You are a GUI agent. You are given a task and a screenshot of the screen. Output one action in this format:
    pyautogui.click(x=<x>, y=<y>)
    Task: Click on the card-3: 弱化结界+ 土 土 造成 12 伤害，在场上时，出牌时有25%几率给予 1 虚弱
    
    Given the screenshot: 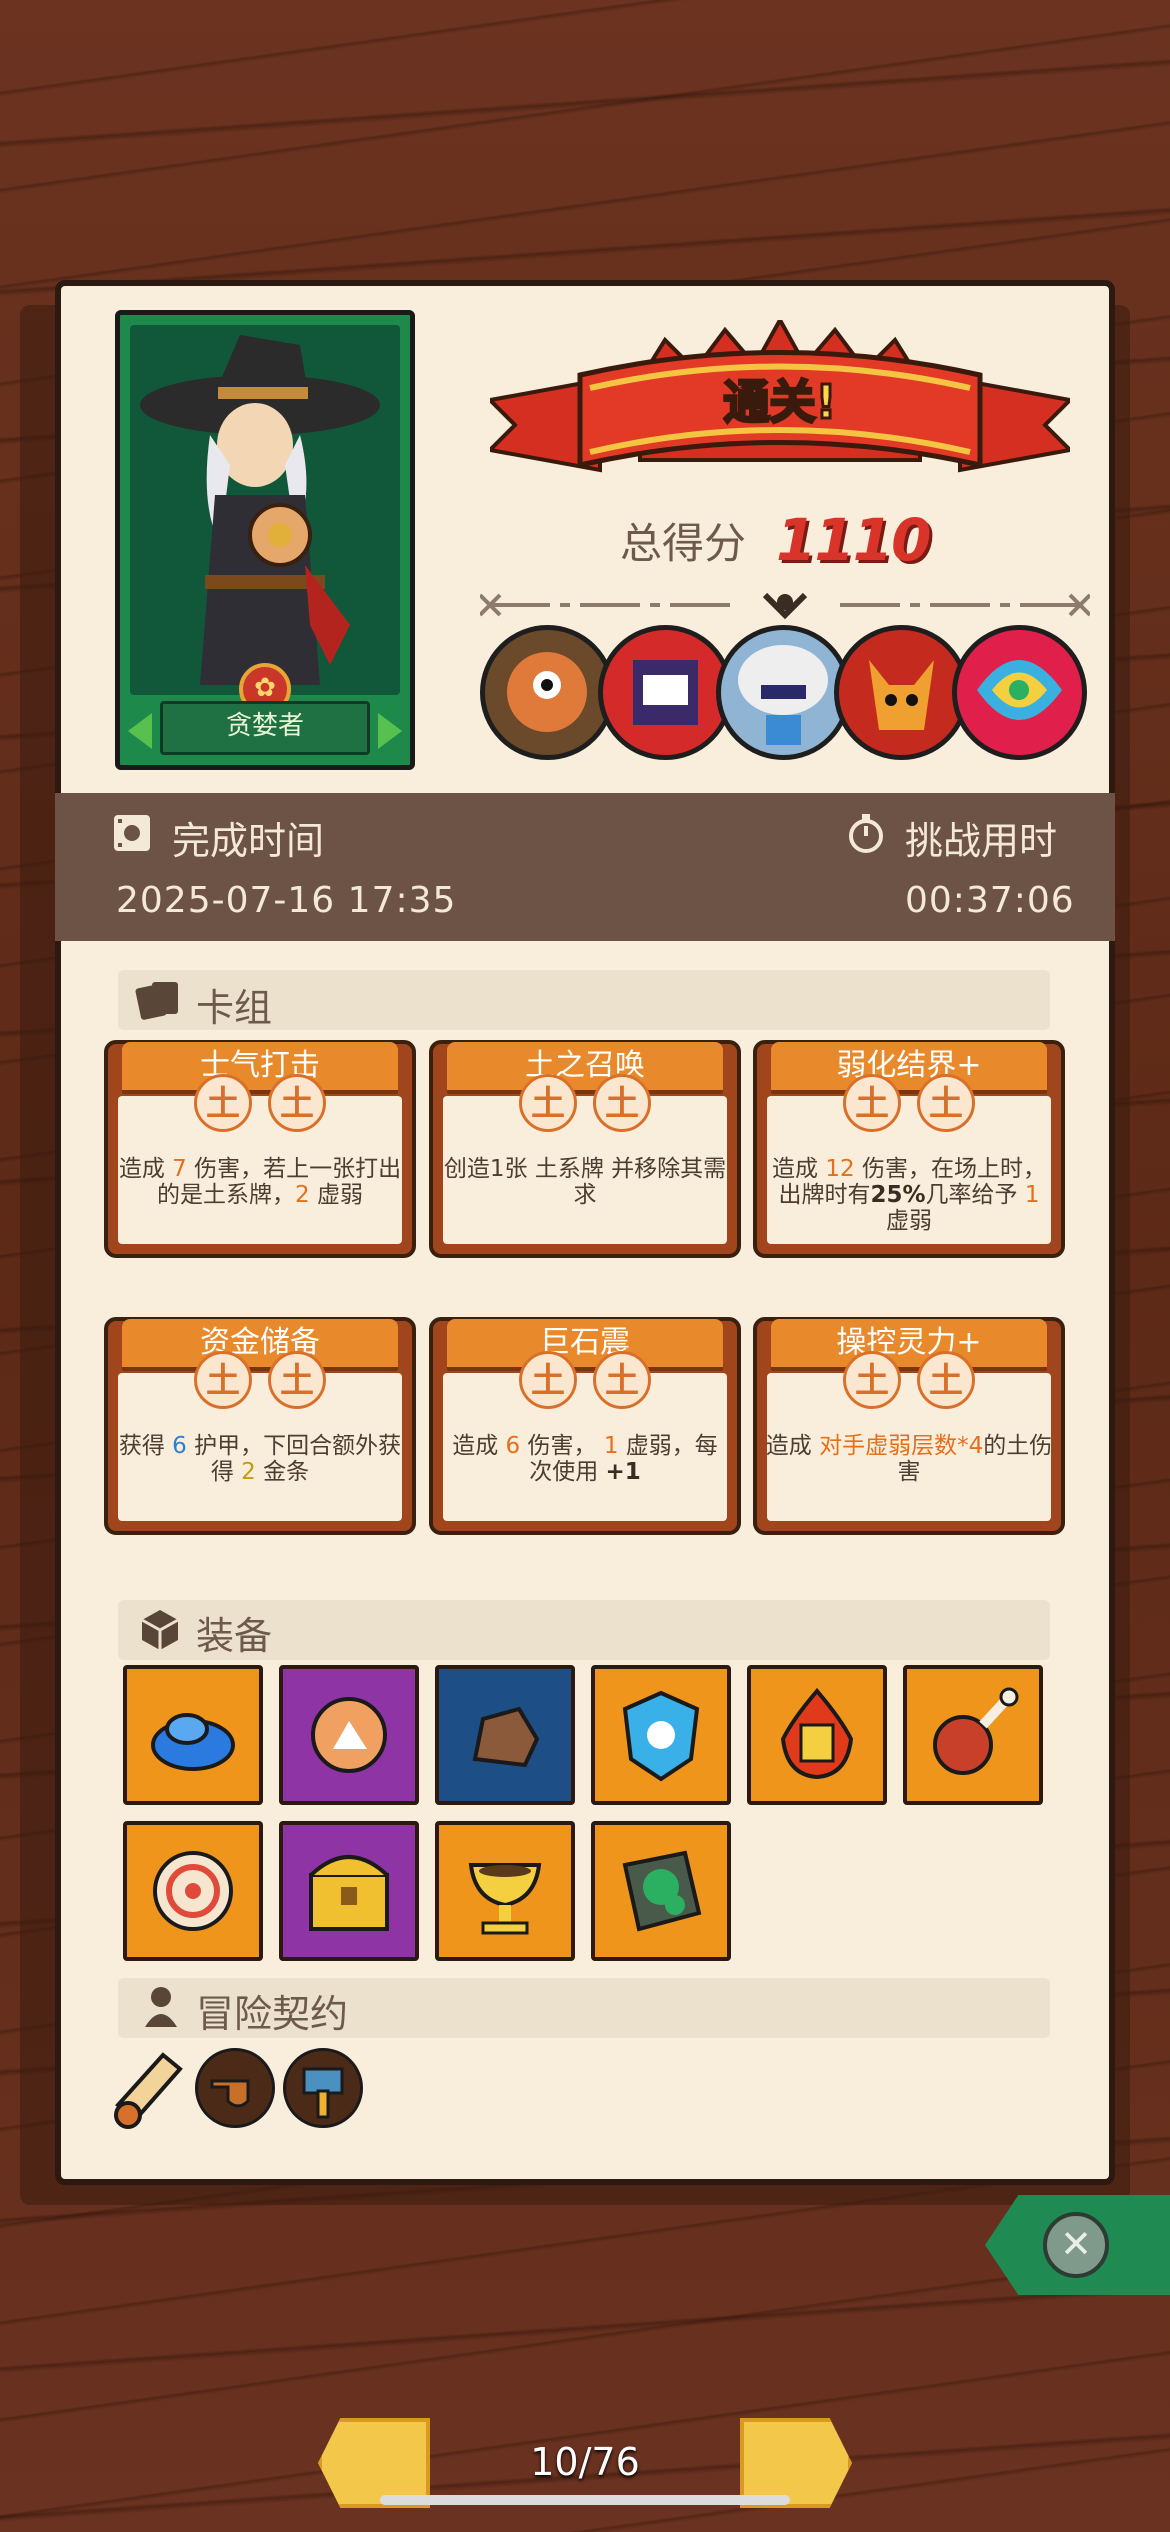 What is the action you would take?
    pyautogui.click(x=909, y=1149)
    